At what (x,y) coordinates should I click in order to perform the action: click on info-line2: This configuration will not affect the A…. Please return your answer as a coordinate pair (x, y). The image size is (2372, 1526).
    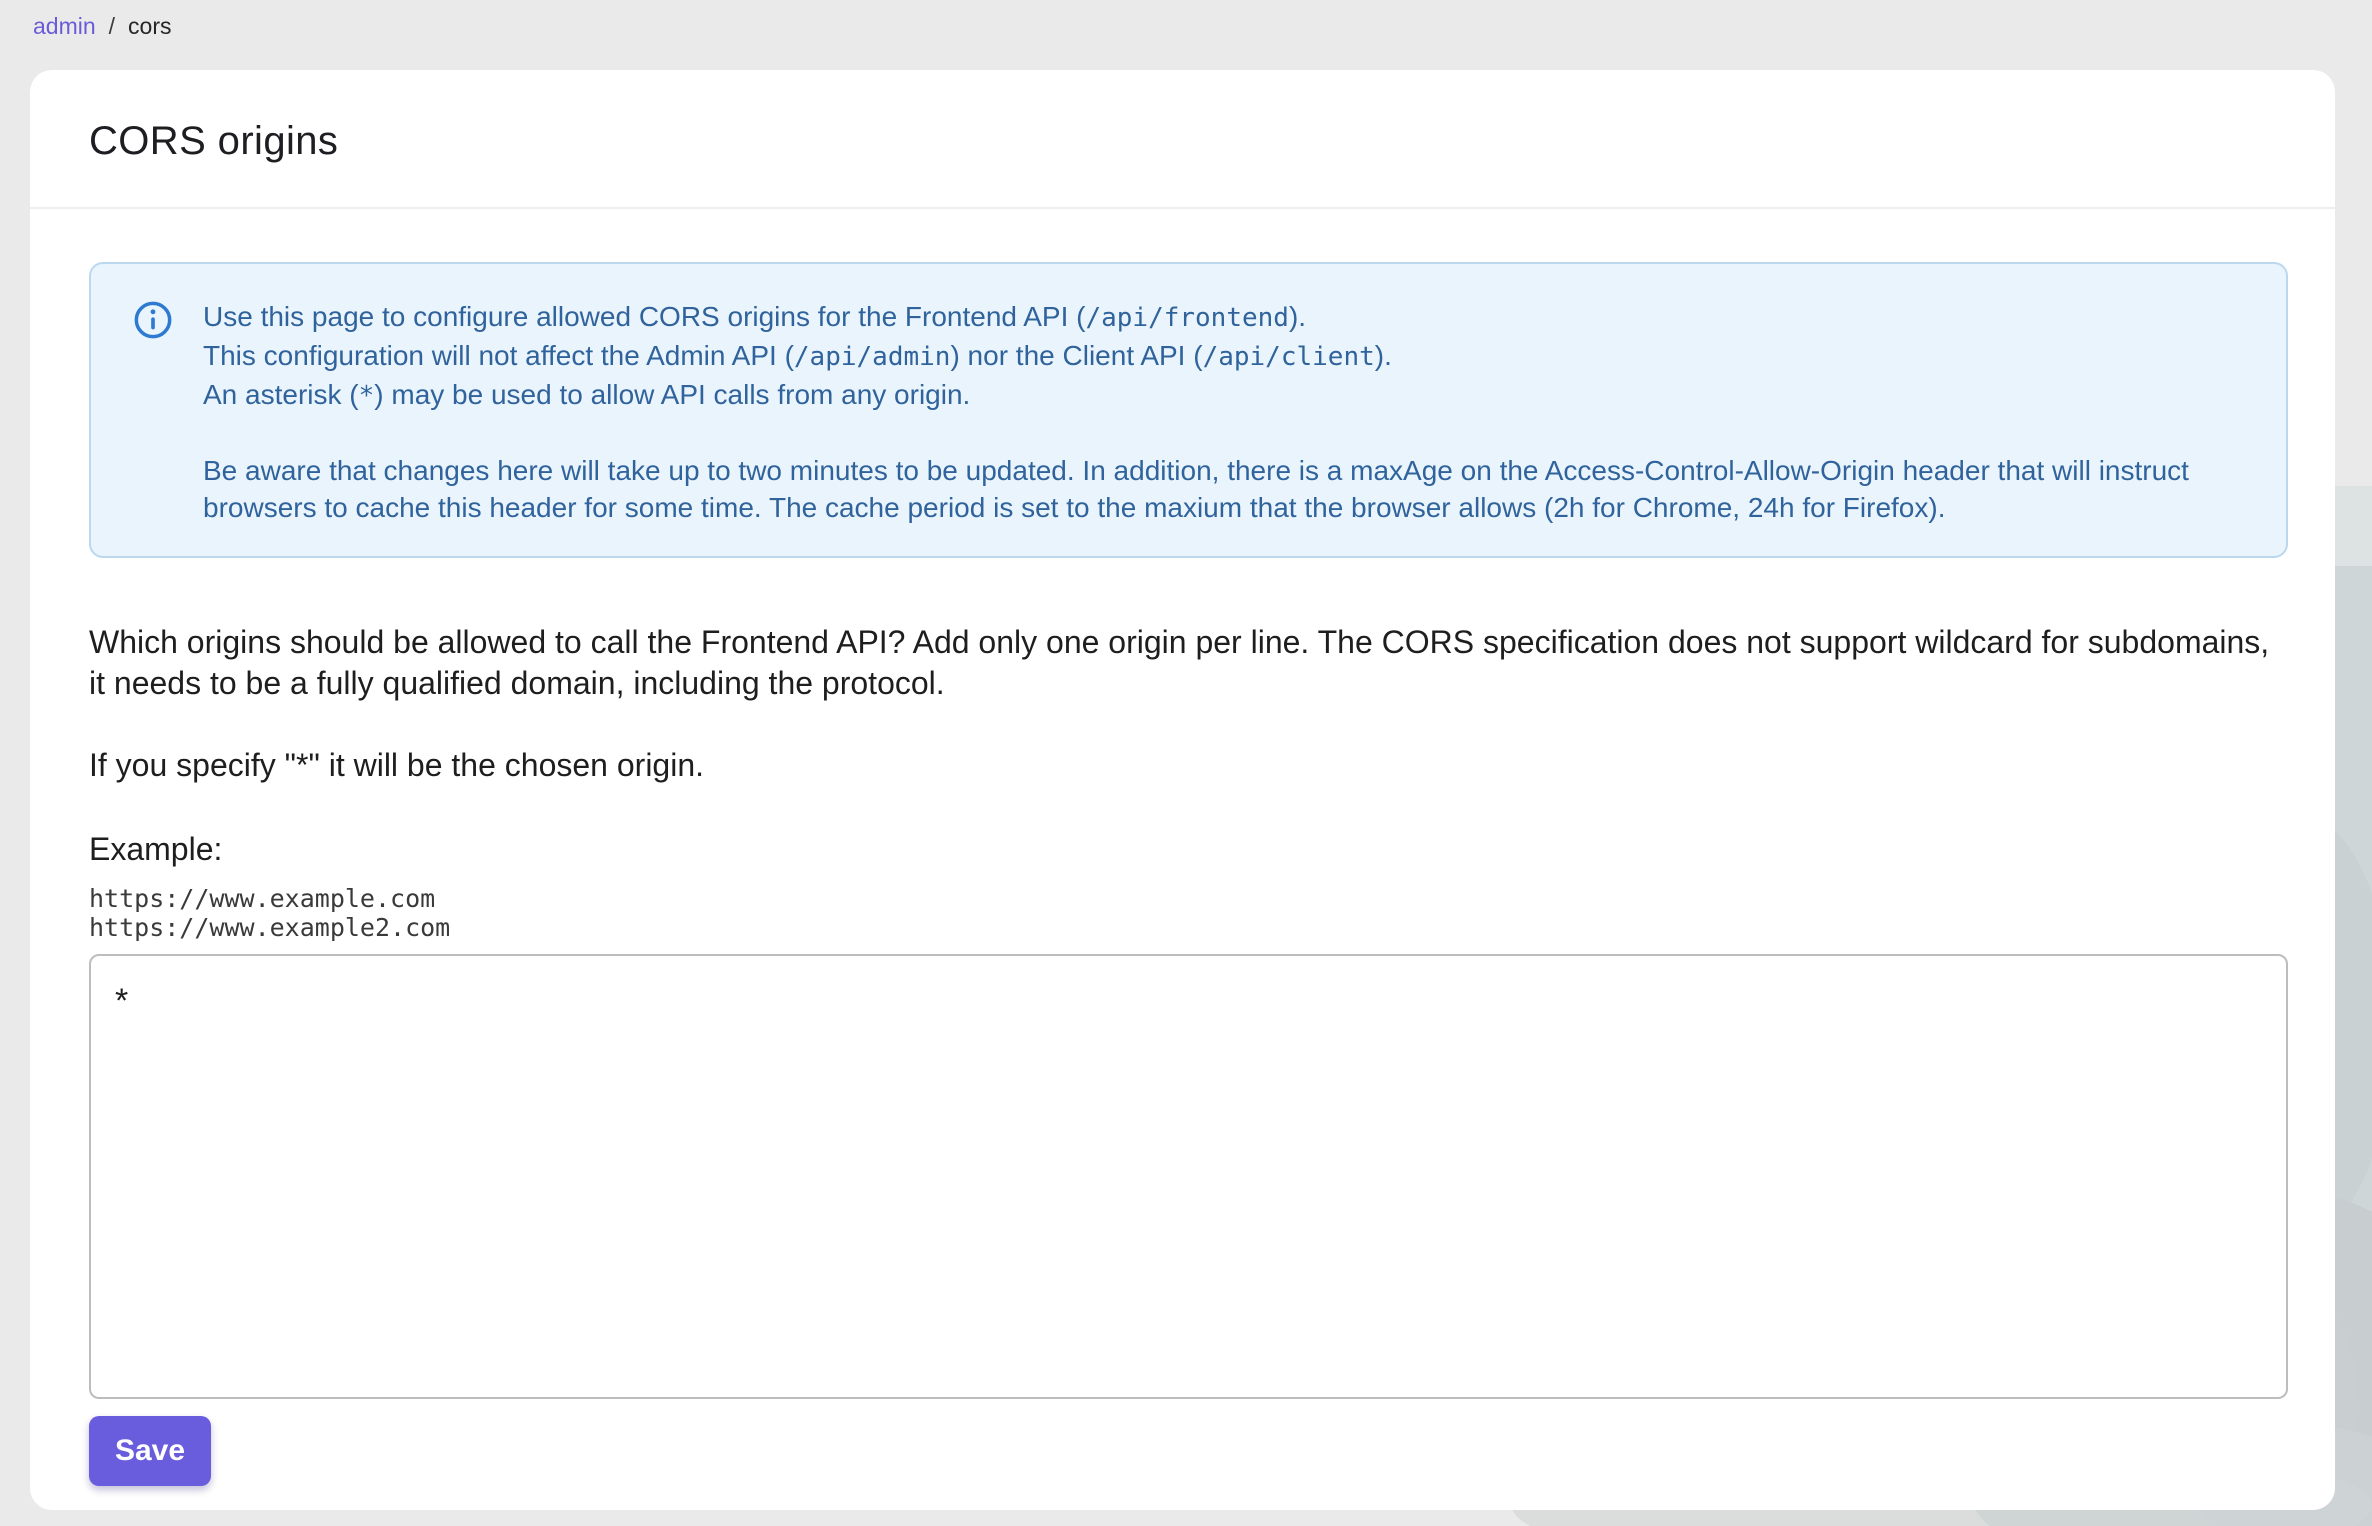
    Looking at the image, I should click on (797, 356).